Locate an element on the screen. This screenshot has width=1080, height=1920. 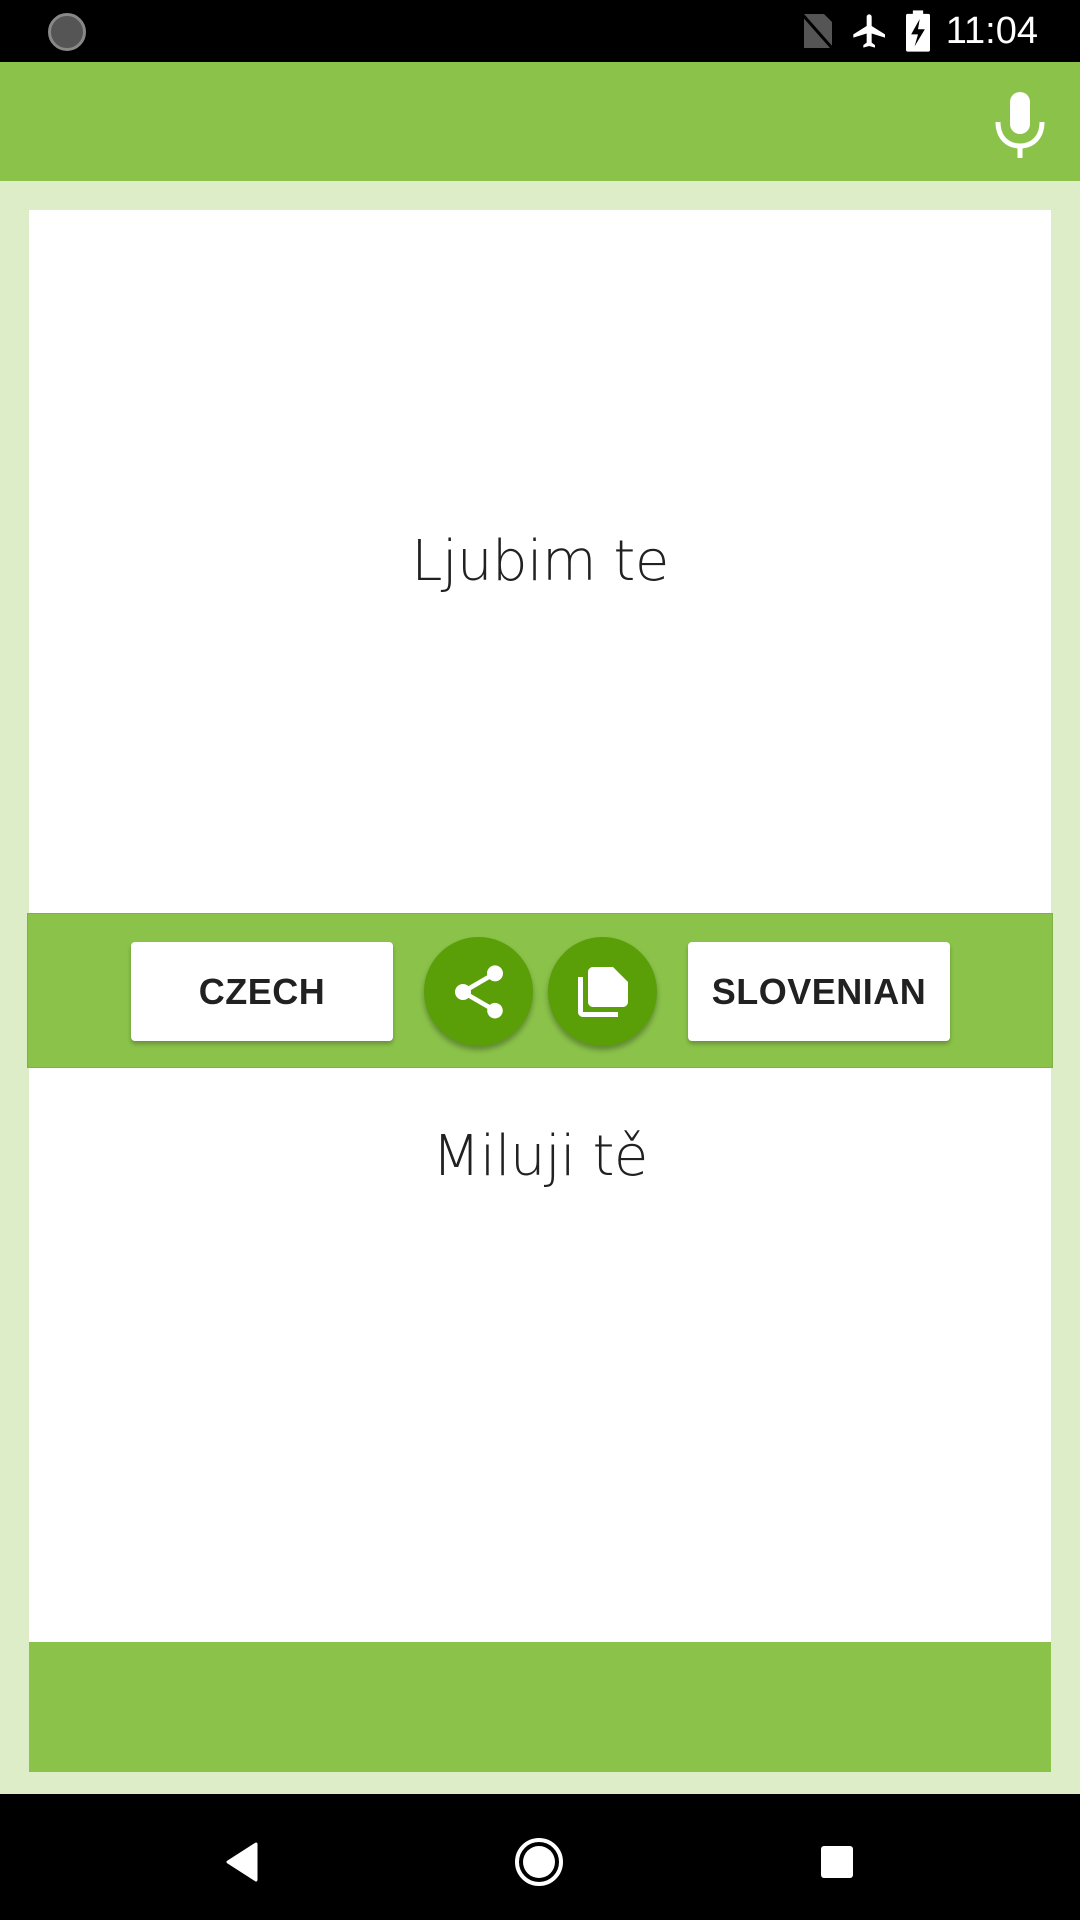
copy-icon is located at coordinates (602, 991).